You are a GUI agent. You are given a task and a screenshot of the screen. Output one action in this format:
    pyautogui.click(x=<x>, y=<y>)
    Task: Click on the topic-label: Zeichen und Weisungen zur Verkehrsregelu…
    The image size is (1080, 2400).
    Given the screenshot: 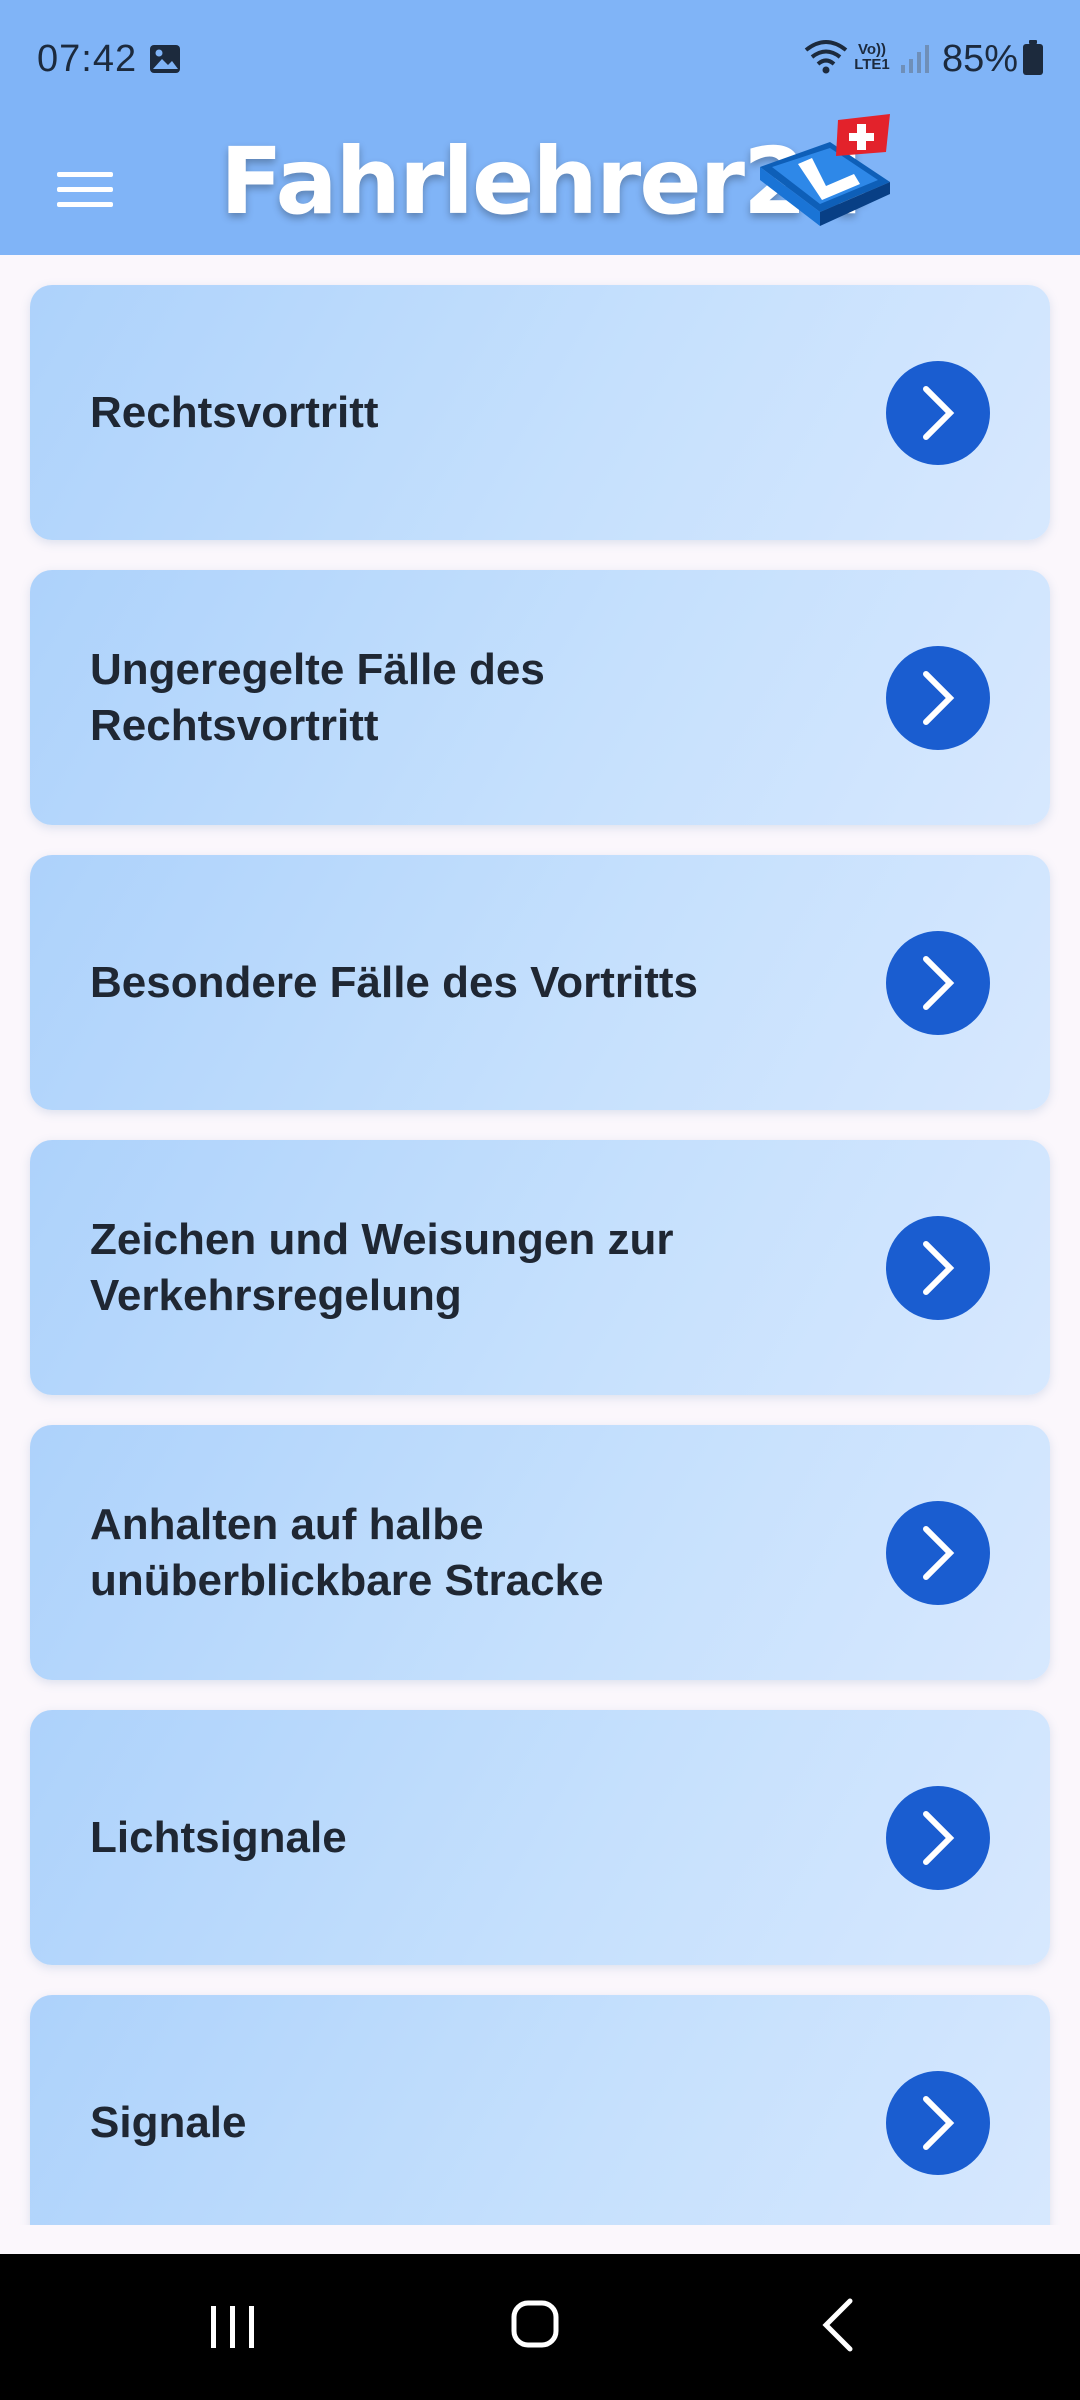 What is the action you would take?
    pyautogui.click(x=382, y=1267)
    